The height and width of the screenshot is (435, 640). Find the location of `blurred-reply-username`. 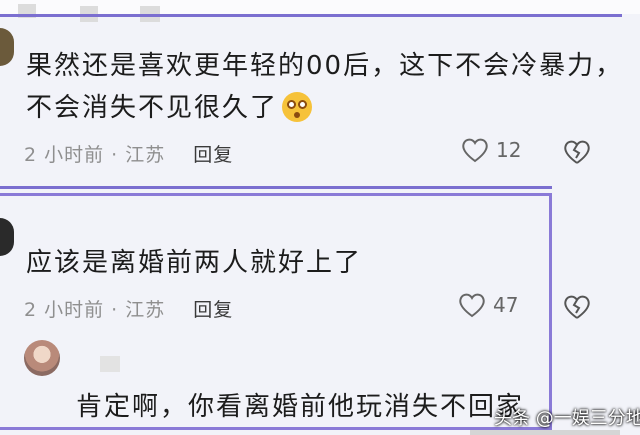

blurred-reply-username is located at coordinates (110, 364).